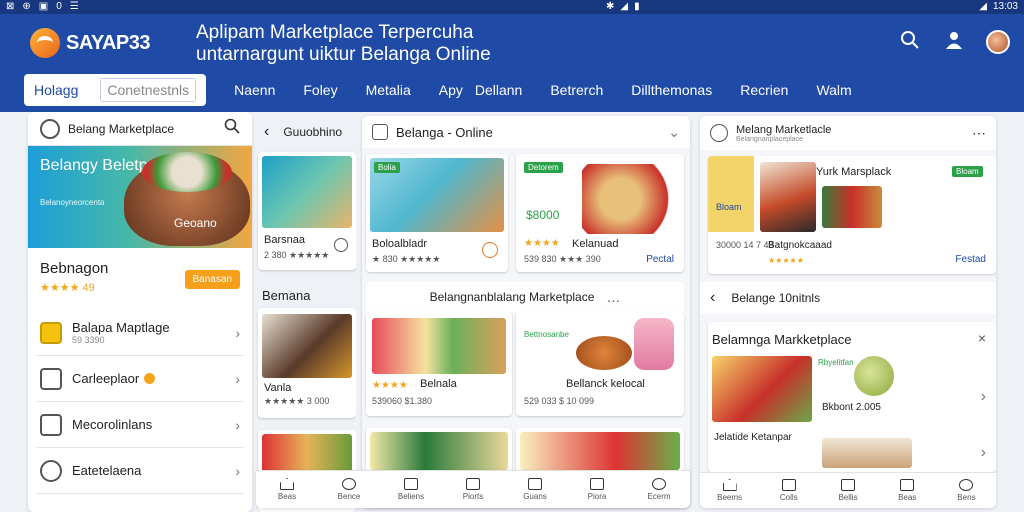 The width and height of the screenshot is (1024, 512). I want to click on product-tag: Bolia, so click(387, 167).